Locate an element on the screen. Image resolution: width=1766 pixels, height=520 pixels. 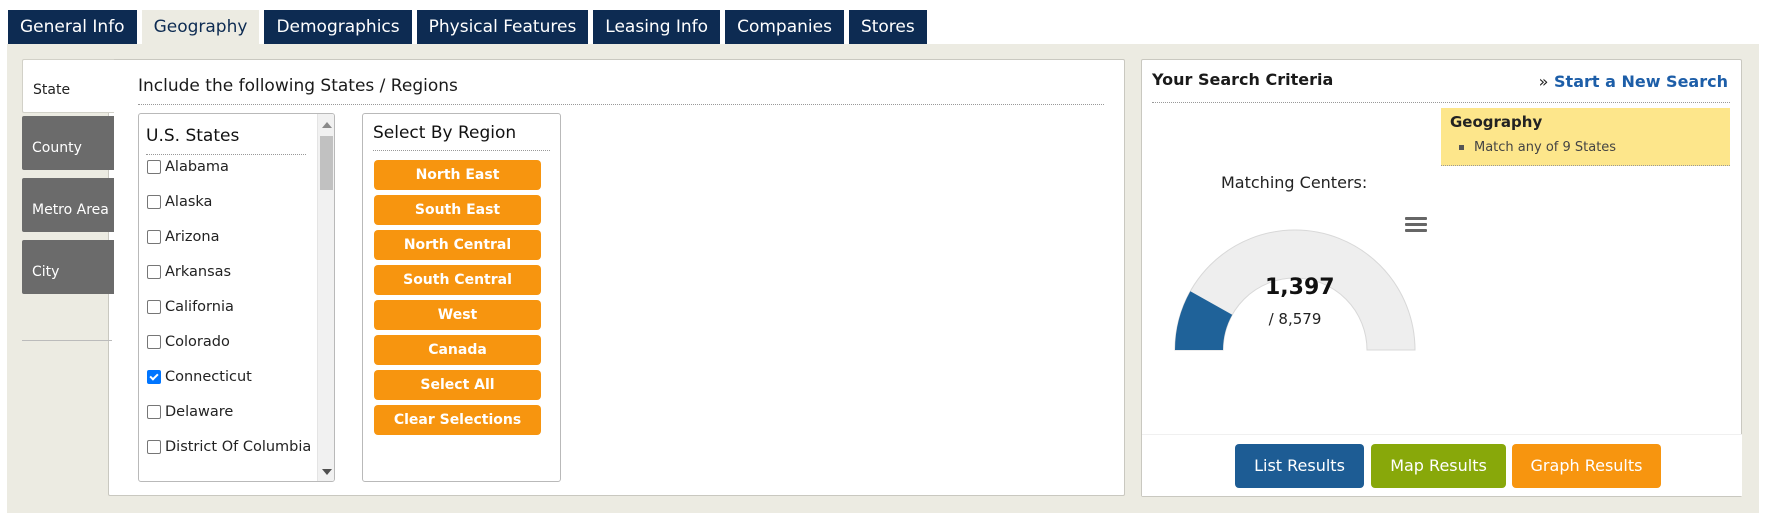
state-label: Colorado is located at coordinates (197, 342).